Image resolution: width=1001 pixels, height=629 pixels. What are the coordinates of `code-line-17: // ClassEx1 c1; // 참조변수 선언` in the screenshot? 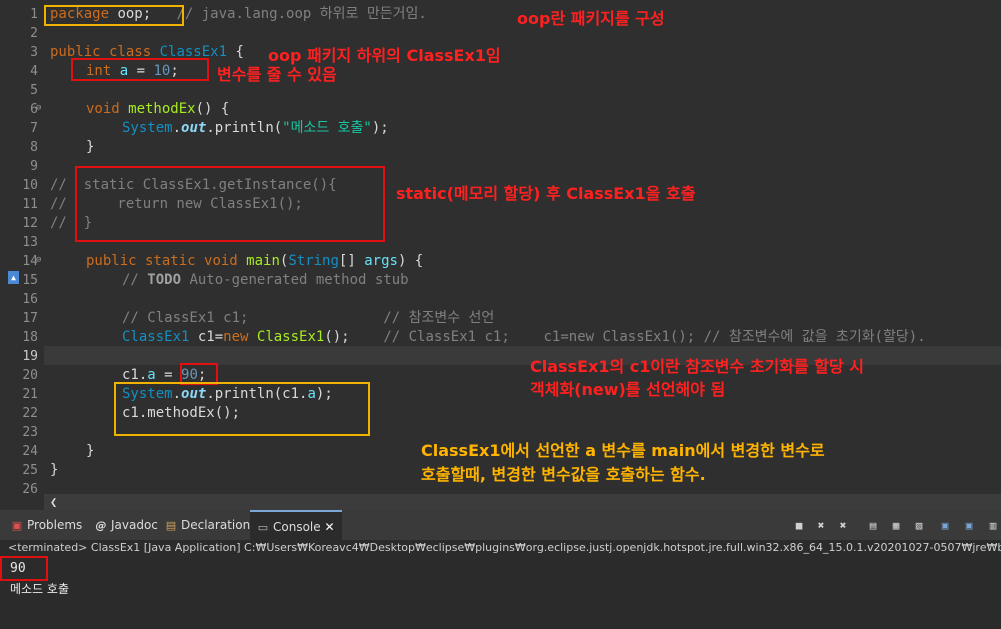 It's located at (308, 318).